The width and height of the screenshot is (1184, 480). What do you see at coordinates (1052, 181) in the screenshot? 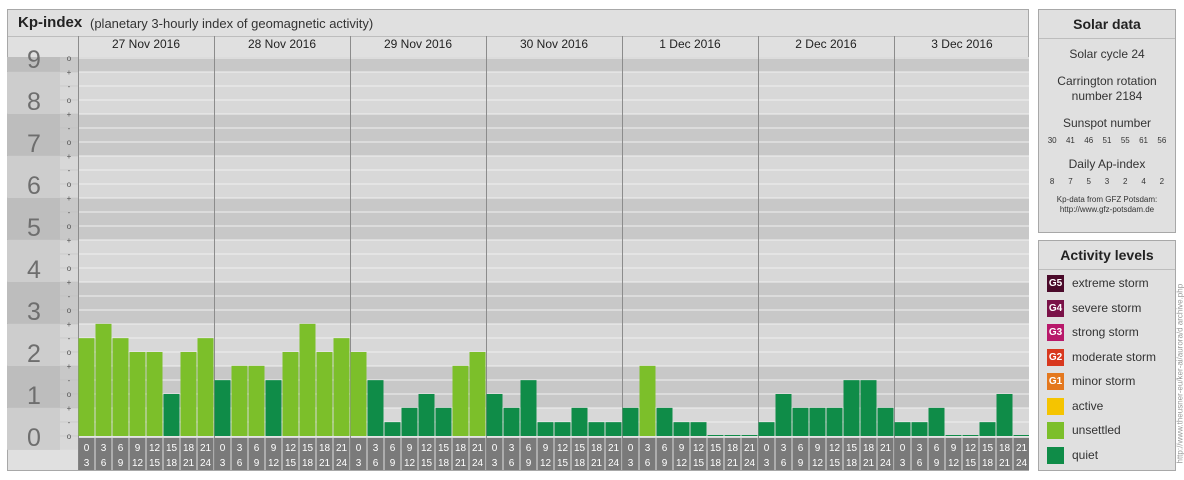
I see `ap-value: 8` at bounding box center [1052, 181].